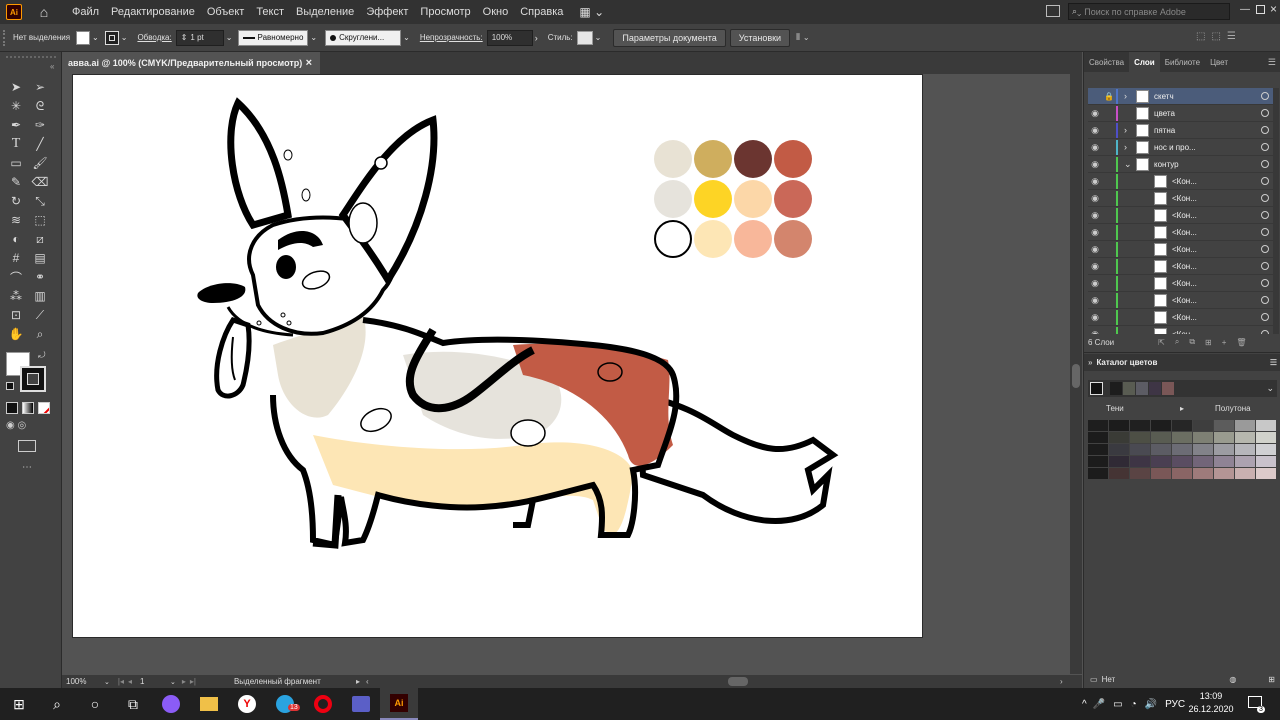 Image resolution: width=1280 pixels, height=720 pixels. What do you see at coordinates (1177, 342) in the screenshot?
I see `locate-icon: ⌕` at bounding box center [1177, 342].